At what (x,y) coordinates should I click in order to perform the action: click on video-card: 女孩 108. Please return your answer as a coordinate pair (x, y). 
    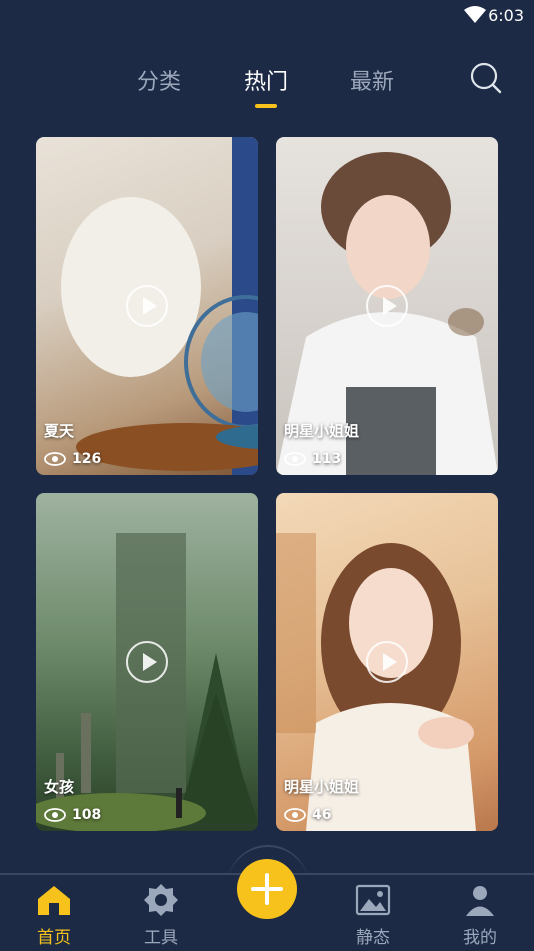
    Looking at the image, I should click on (147, 662).